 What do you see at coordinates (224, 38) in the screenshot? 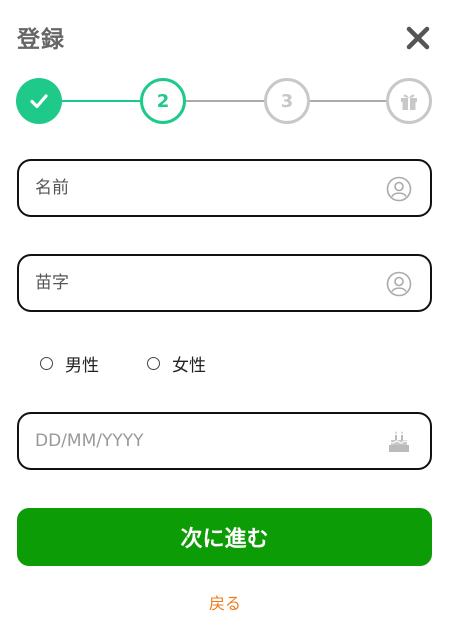
I see `header: 登録` at bounding box center [224, 38].